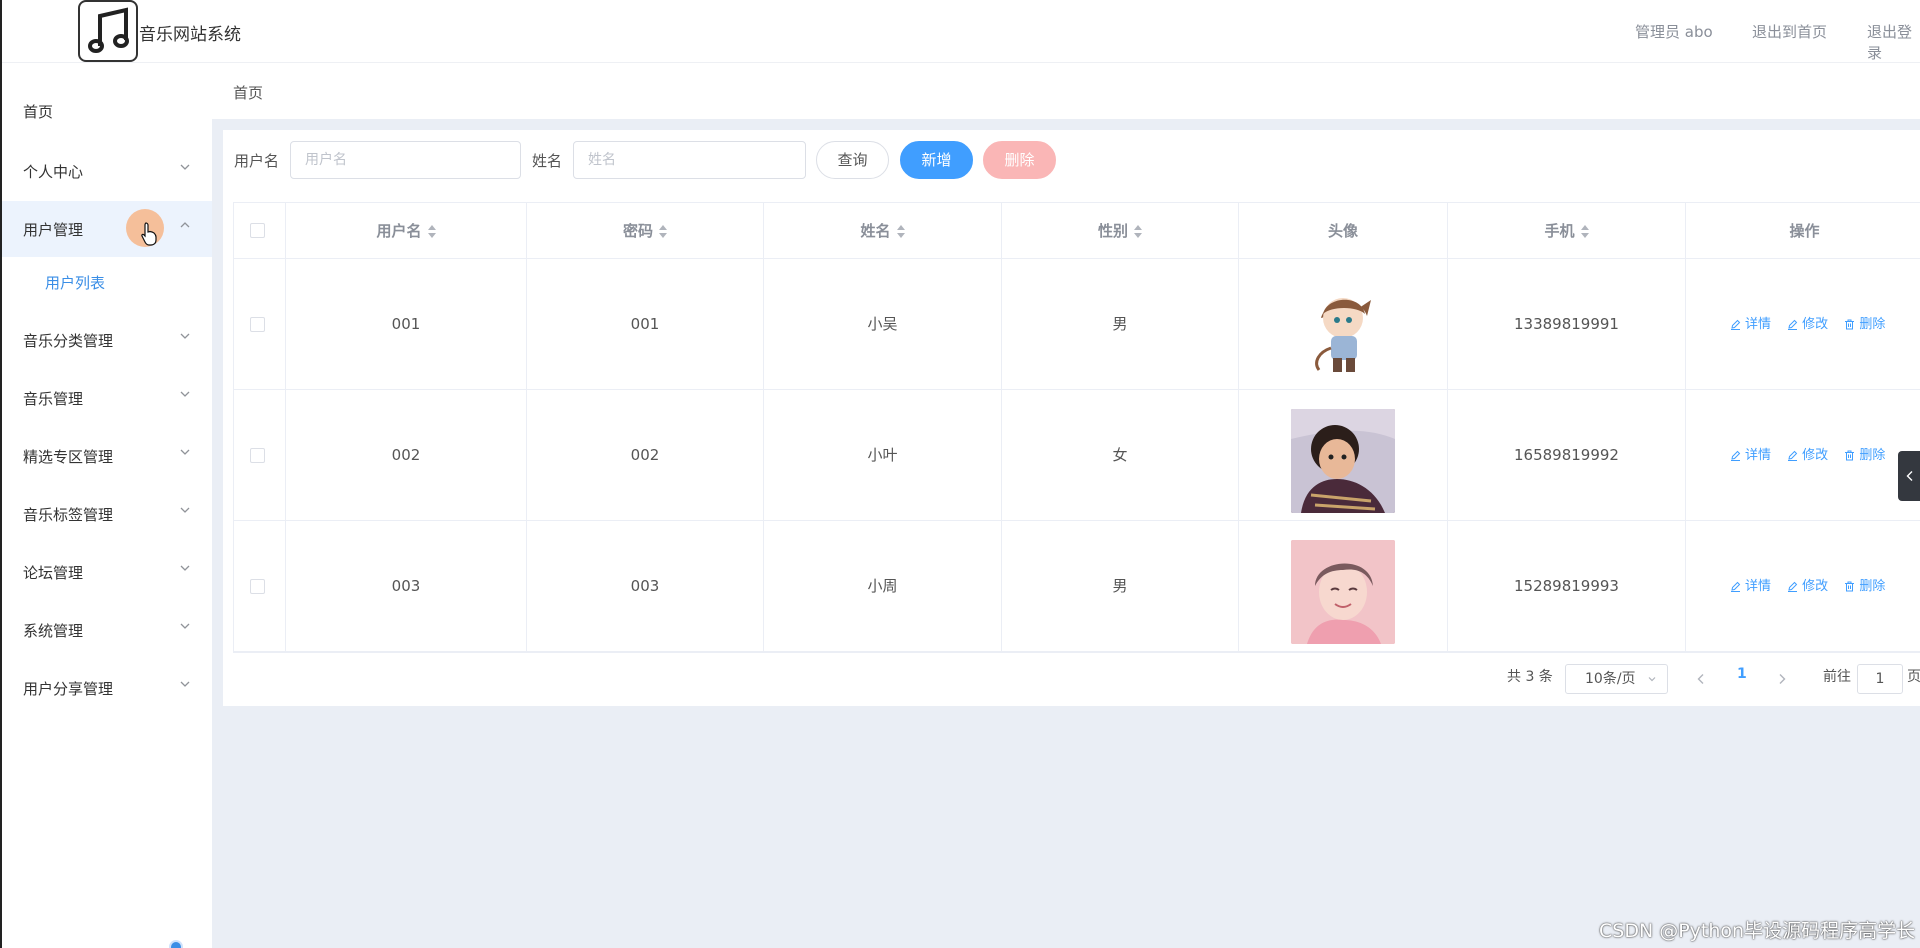 This screenshot has height=948, width=1920. What do you see at coordinates (852, 160) in the screenshot?
I see `query-button: 查询` at bounding box center [852, 160].